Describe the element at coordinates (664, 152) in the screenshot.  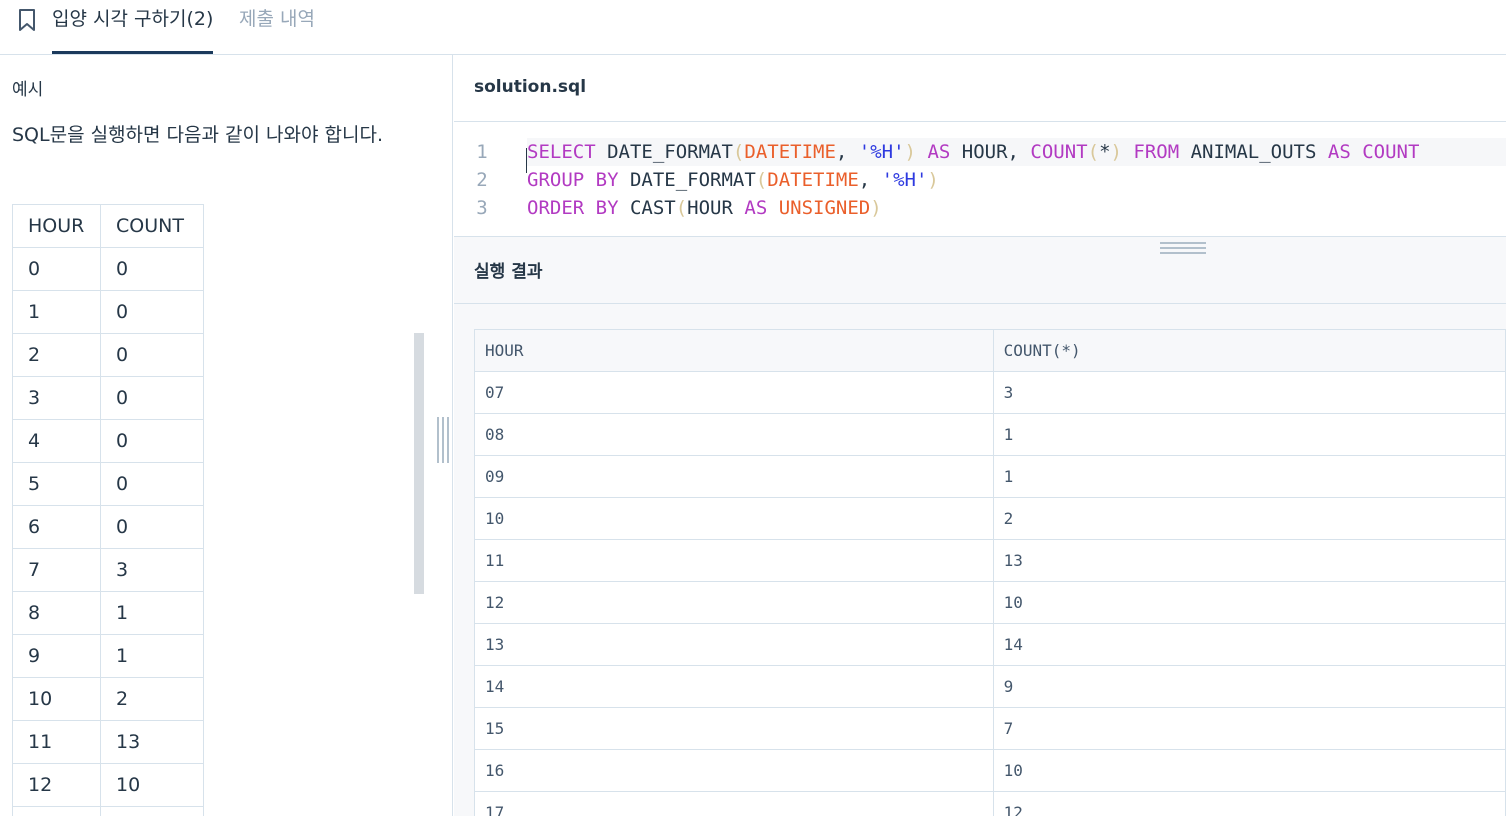
I see `code-token: DATE_FORMAT` at that location.